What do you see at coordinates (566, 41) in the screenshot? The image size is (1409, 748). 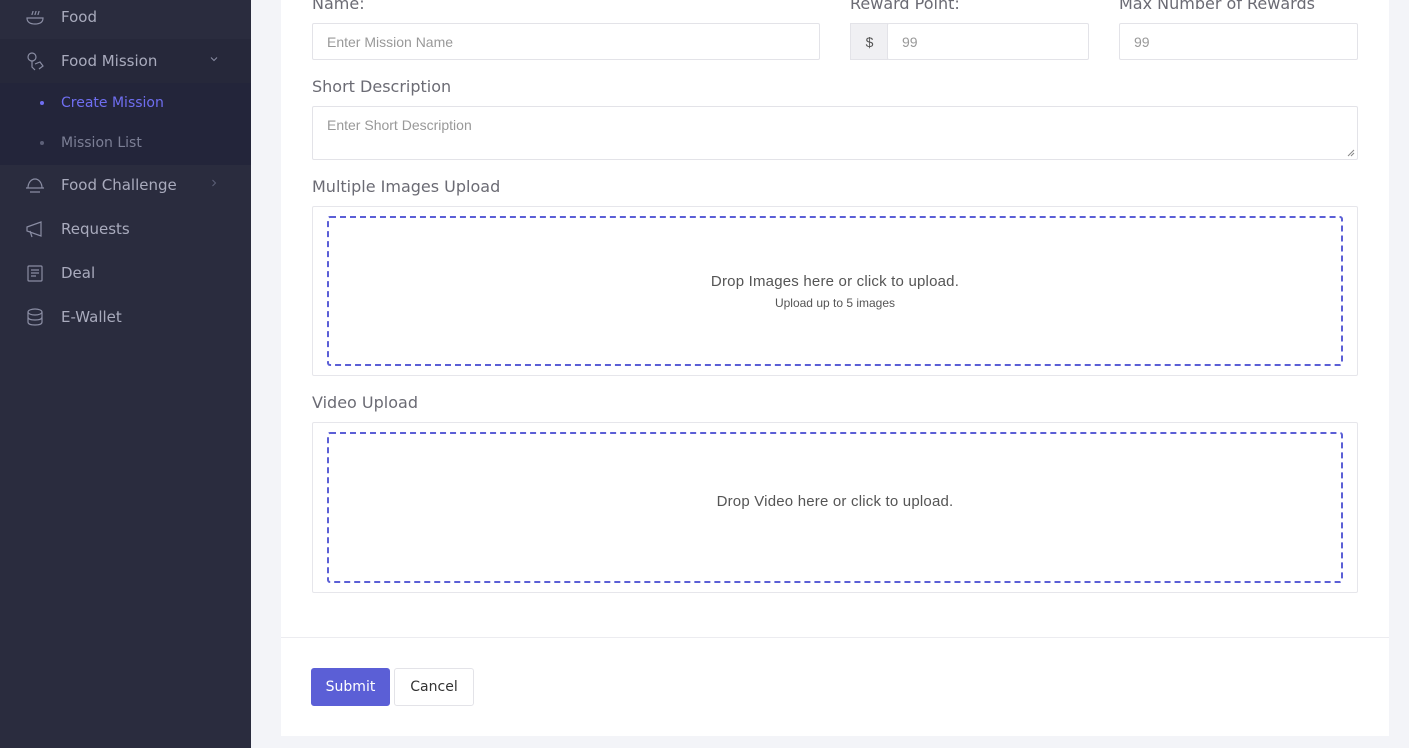 I see `mission-name-input: Enter Mission Name` at bounding box center [566, 41].